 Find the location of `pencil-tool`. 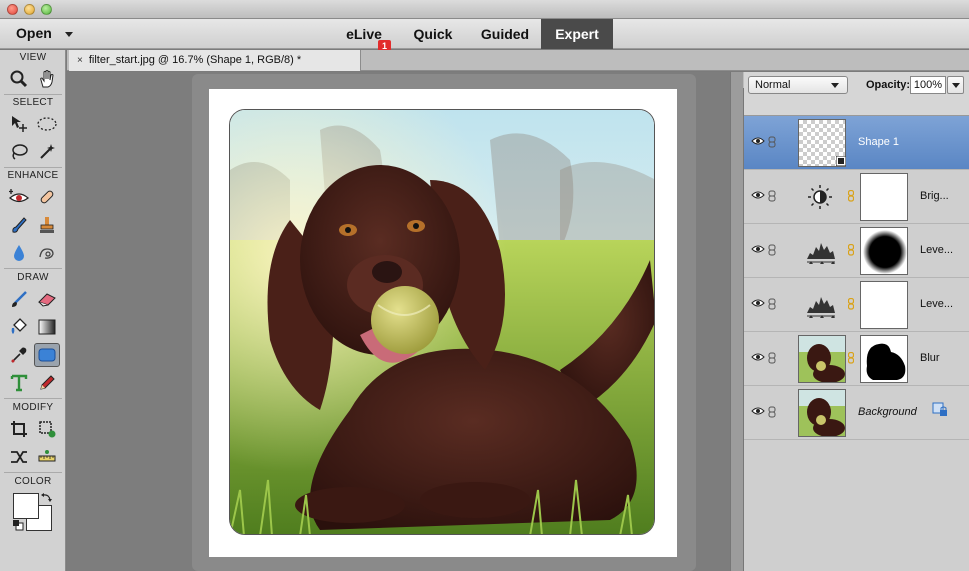

pencil-tool is located at coordinates (47, 383).